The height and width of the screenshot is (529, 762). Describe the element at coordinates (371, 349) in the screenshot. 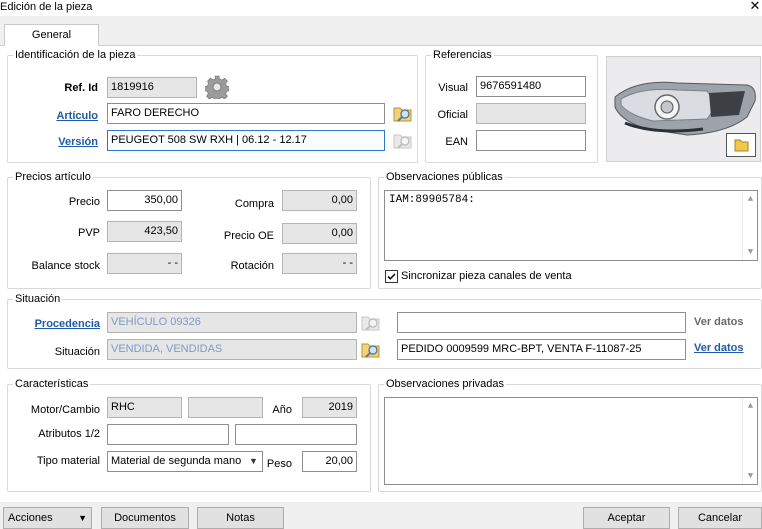

I see `situacion-lookup-icon` at that location.